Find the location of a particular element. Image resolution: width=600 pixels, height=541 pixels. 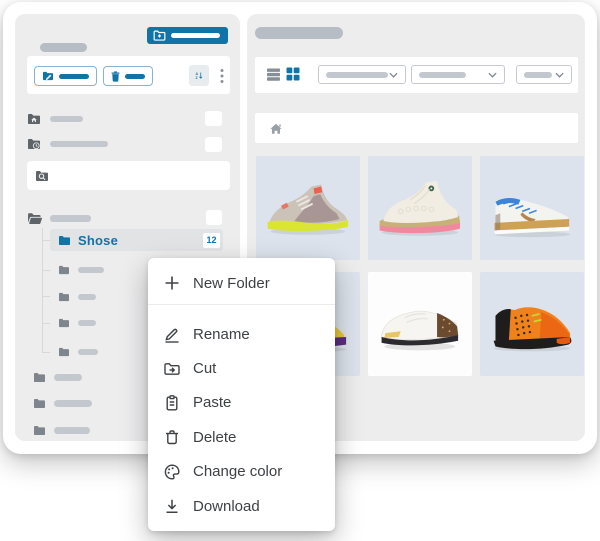

shoe-image-white-monogram is located at coordinates (420, 331).